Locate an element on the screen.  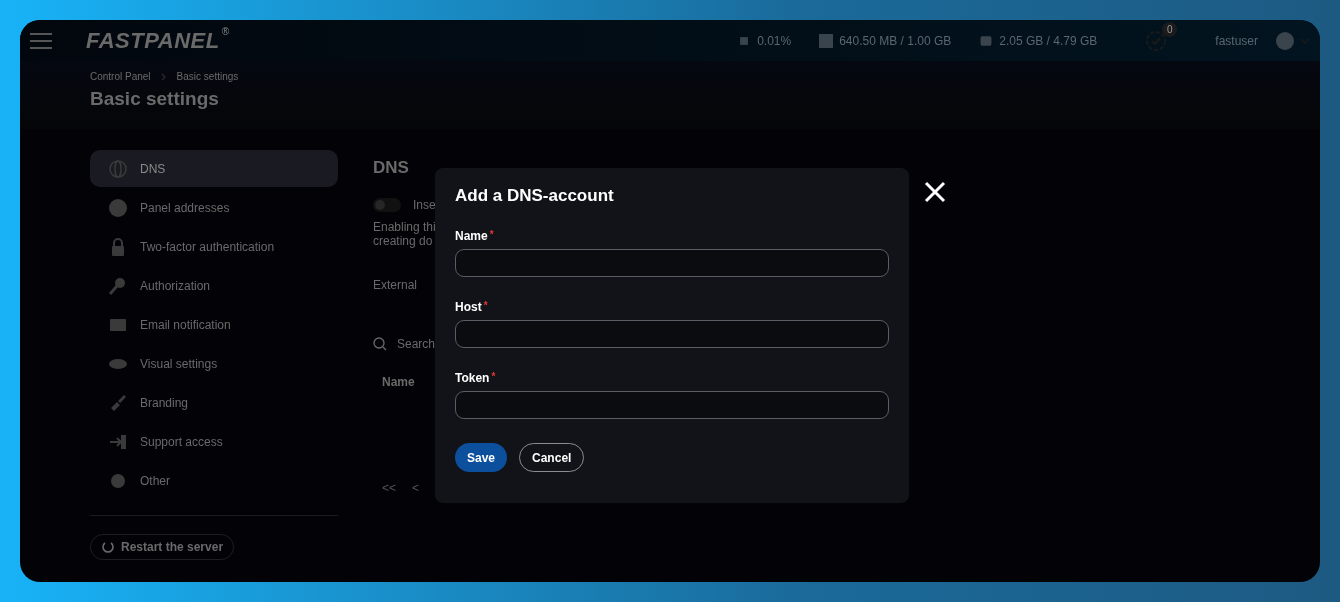
breadcrumb-link: Basic settings is located at coordinates (207, 76).